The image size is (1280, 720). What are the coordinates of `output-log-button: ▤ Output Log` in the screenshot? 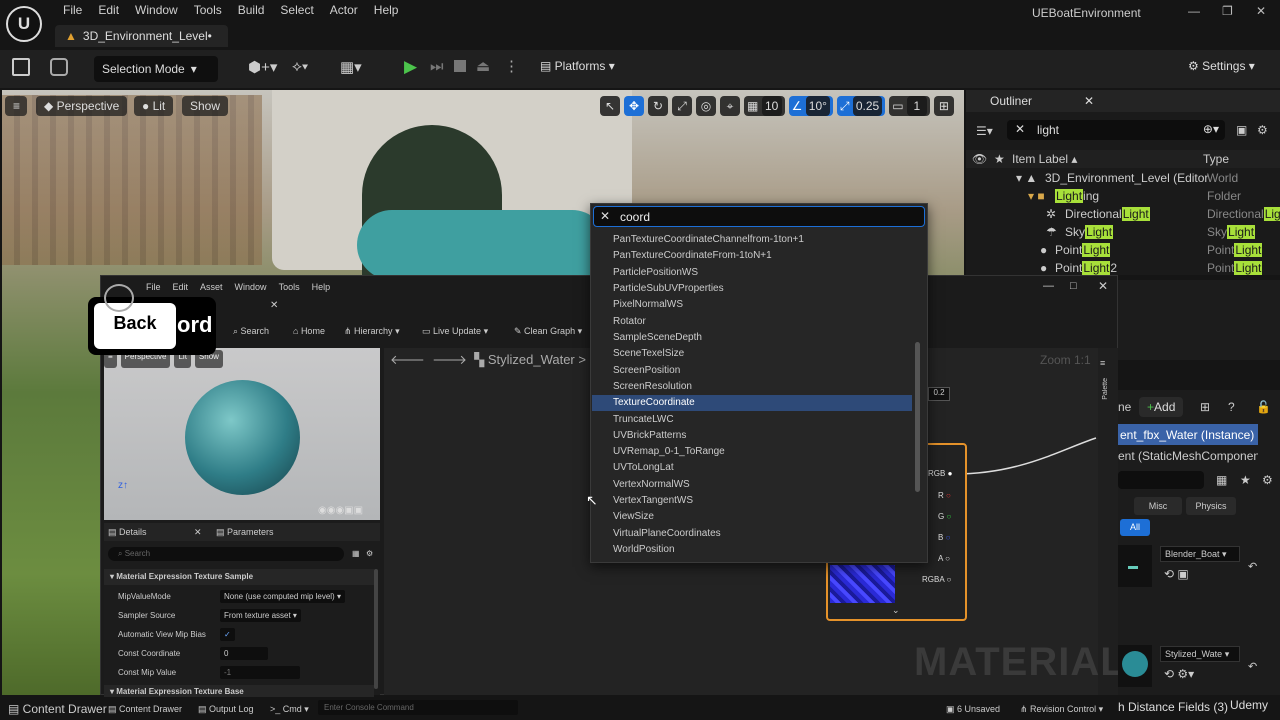 It's located at (226, 709).